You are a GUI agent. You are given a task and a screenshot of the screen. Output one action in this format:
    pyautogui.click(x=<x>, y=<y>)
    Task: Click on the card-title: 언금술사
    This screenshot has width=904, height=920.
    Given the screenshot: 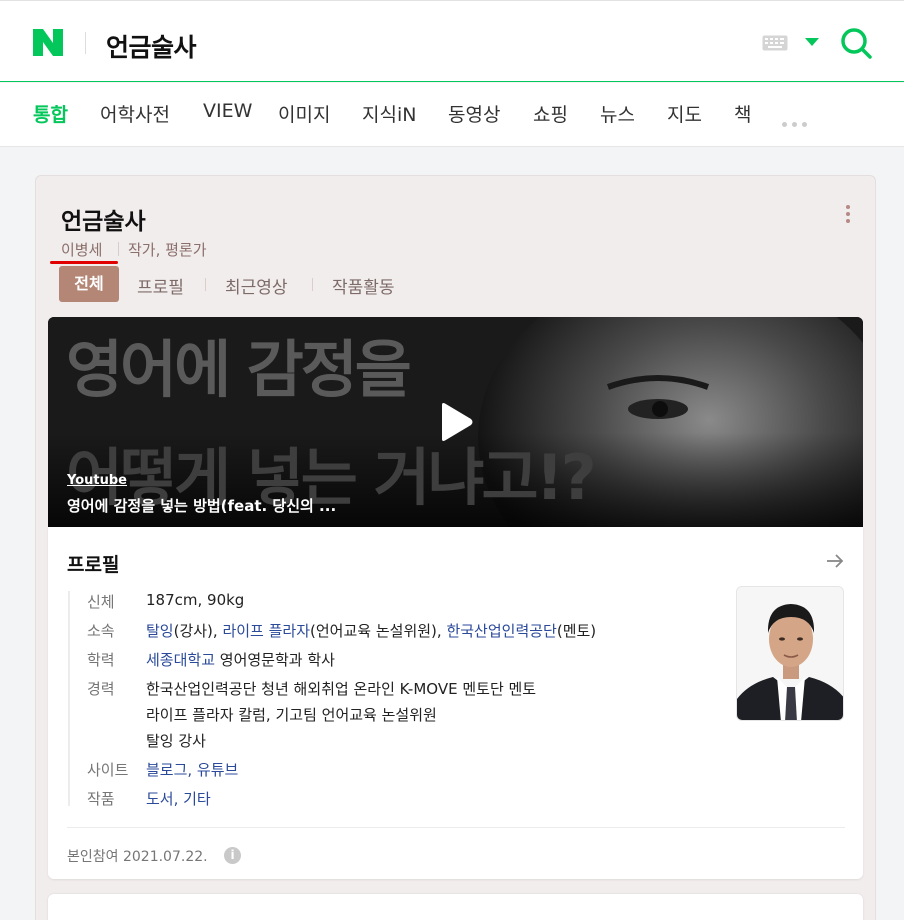 What is the action you would take?
    pyautogui.click(x=103, y=222)
    